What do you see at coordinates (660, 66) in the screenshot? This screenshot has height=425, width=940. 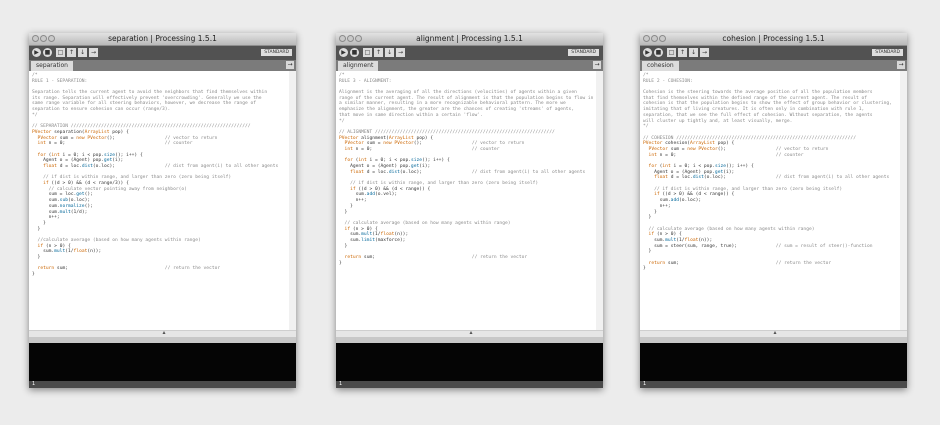 I see `sketch-tab: cohesion` at bounding box center [660, 66].